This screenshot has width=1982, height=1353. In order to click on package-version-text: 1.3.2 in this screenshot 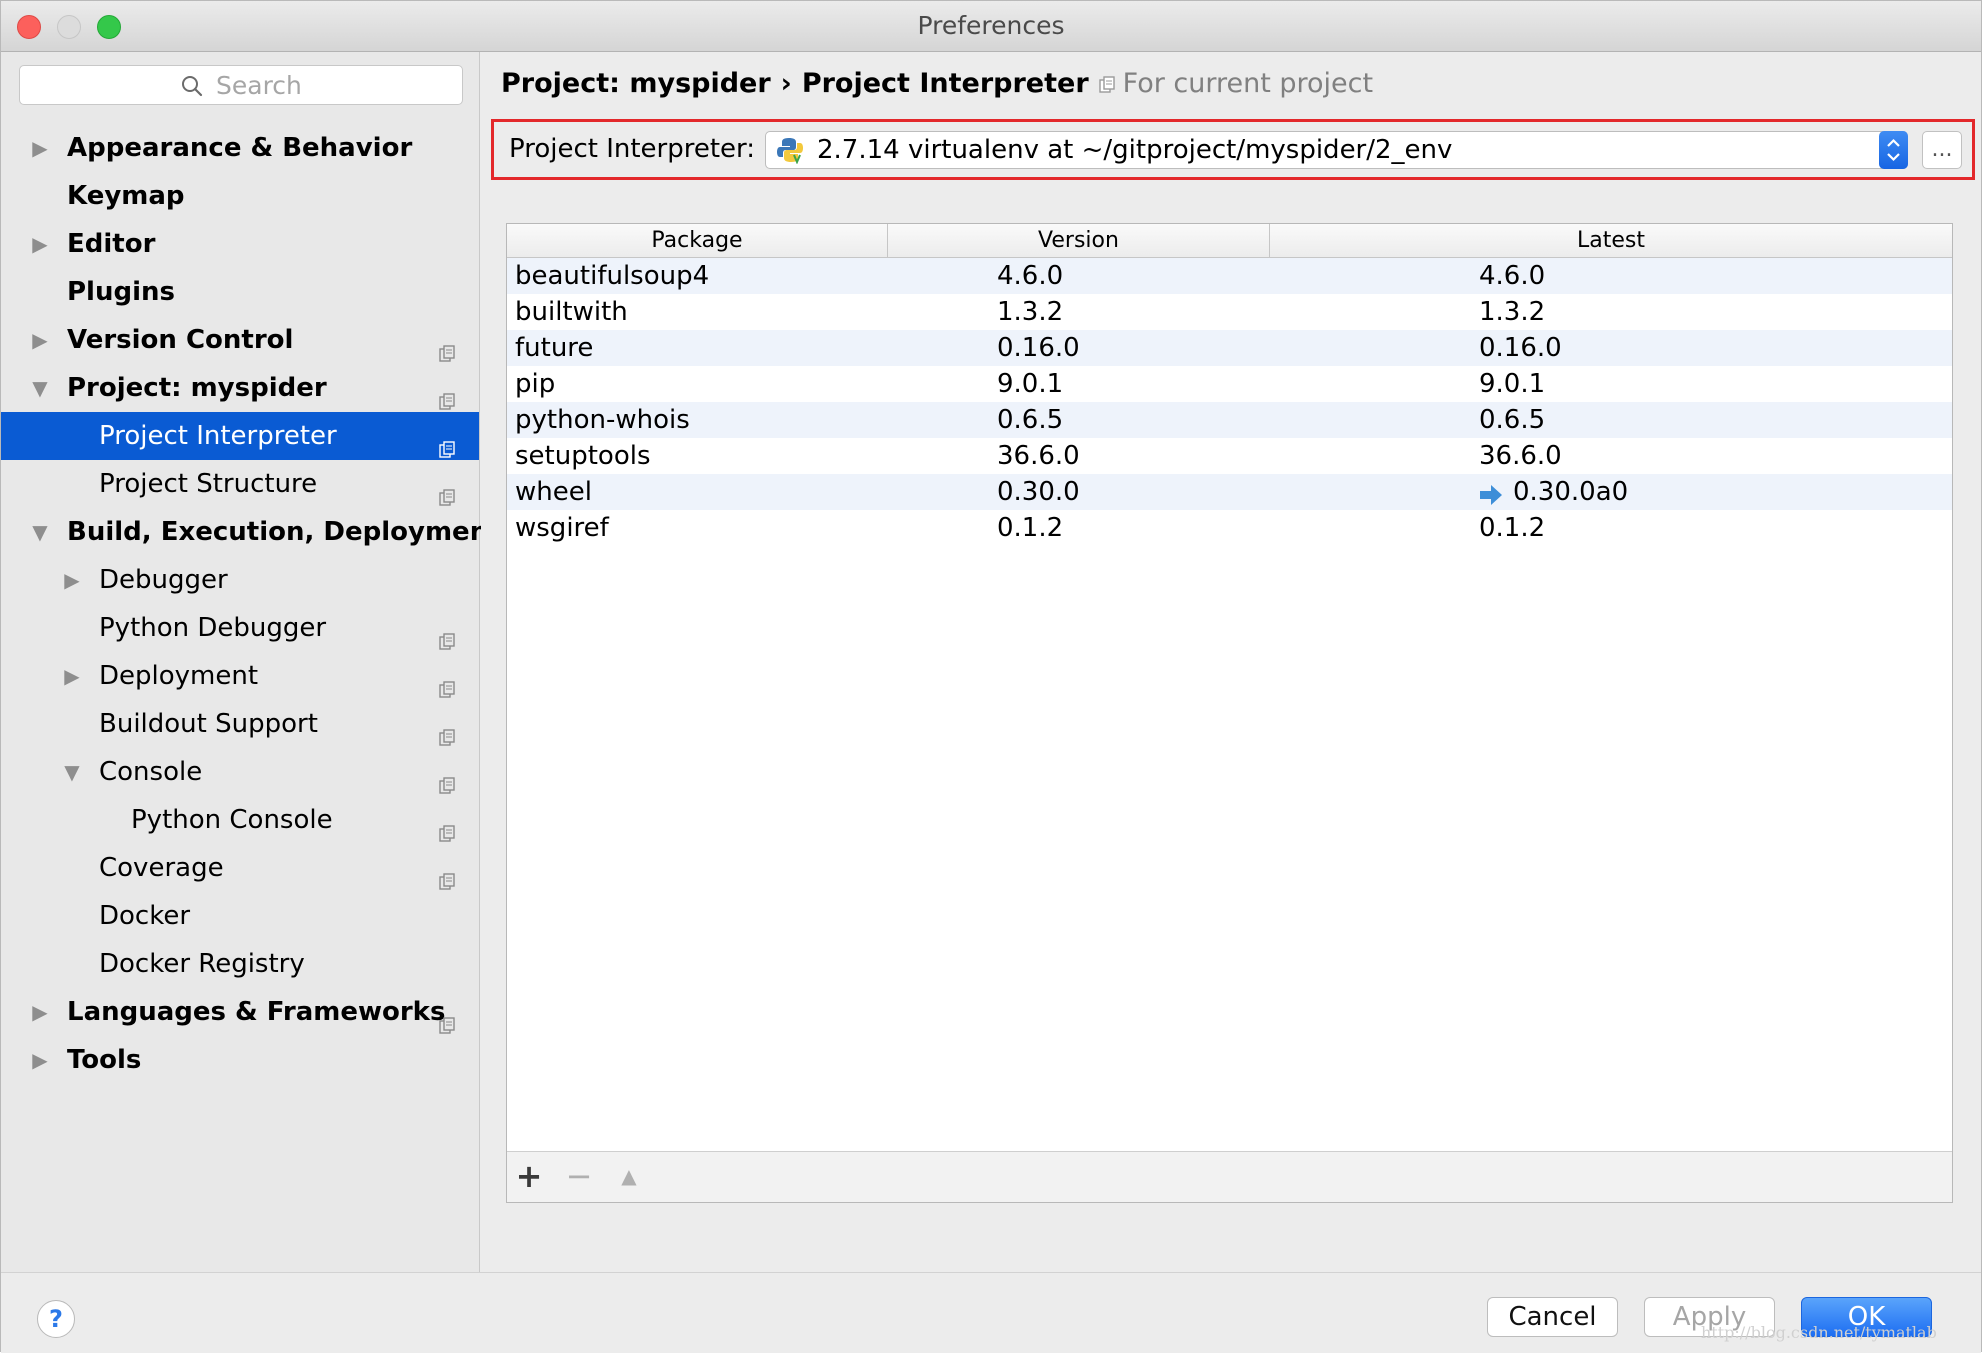, I will do `click(1030, 312)`.